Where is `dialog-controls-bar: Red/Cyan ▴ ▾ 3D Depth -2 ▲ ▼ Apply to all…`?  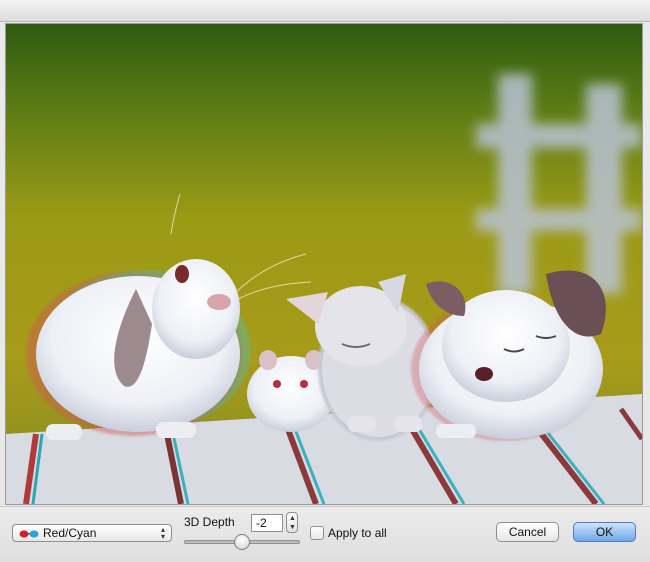
dialog-controls-bar: Red/Cyan ▴ ▾ 3D Depth -2 ▲ ▼ Apply to all… is located at coordinates (325, 534).